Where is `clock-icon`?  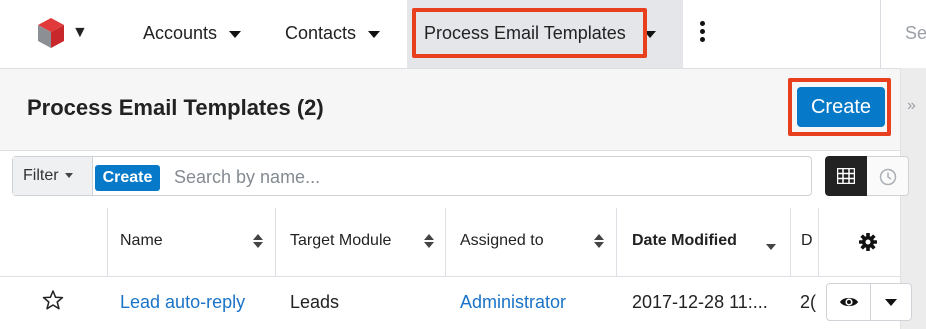
clock-icon is located at coordinates (888, 177).